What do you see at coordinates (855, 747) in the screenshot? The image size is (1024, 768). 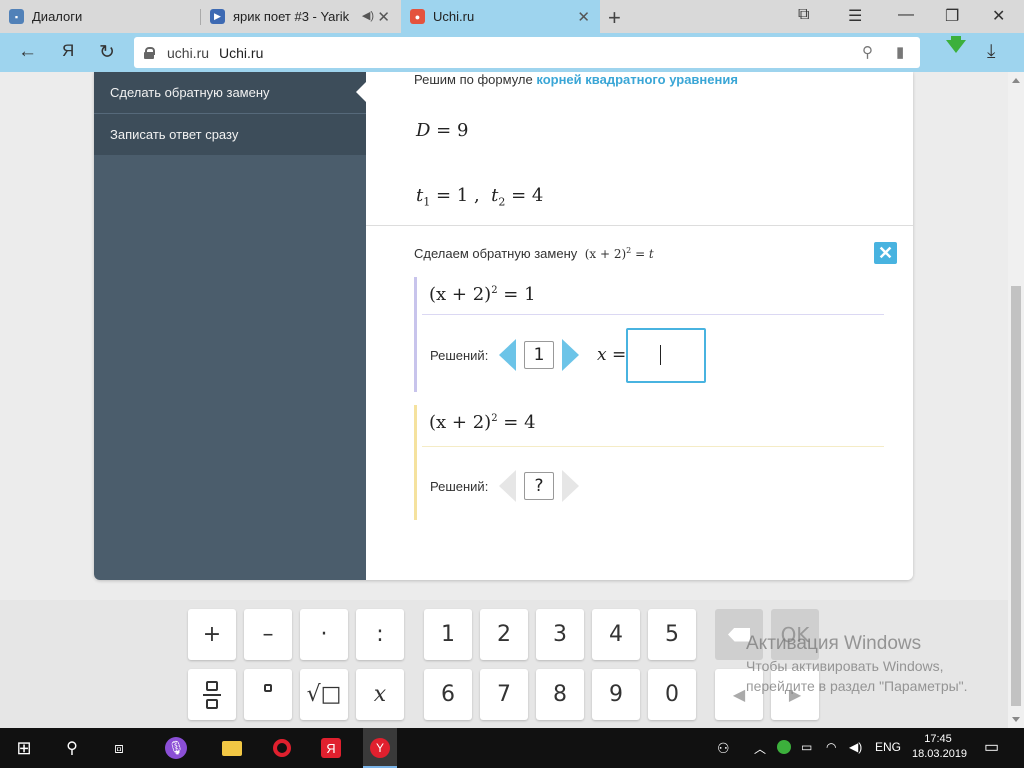 I see `volume-icon: ◀)` at bounding box center [855, 747].